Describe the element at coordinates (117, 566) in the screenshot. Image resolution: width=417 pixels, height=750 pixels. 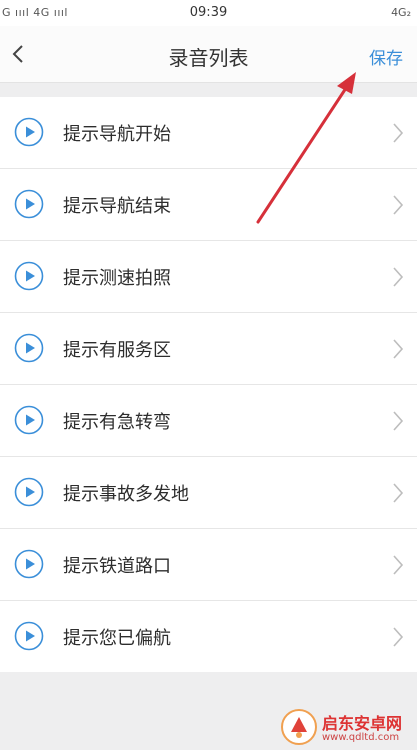
I see `list-item-label: 提示铁道路口` at that location.